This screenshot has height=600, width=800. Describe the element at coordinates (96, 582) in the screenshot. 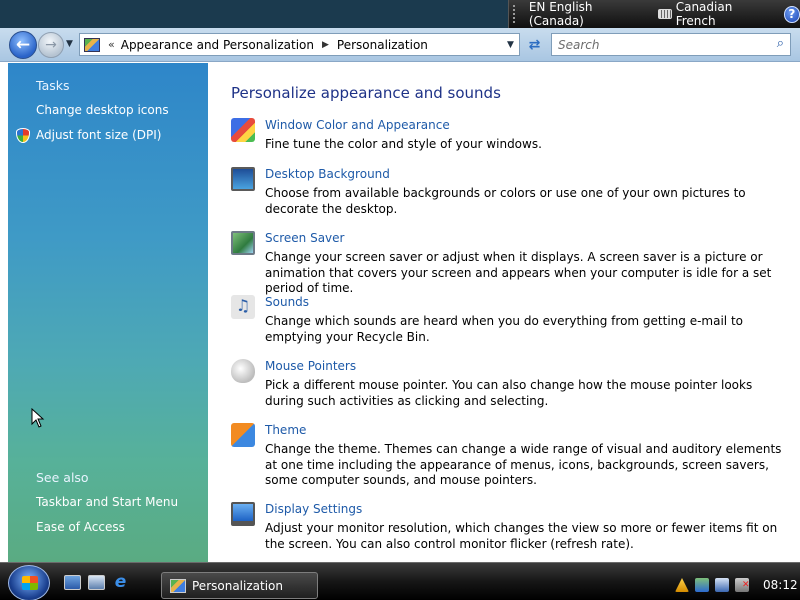

I see `switch-windows-icon` at that location.